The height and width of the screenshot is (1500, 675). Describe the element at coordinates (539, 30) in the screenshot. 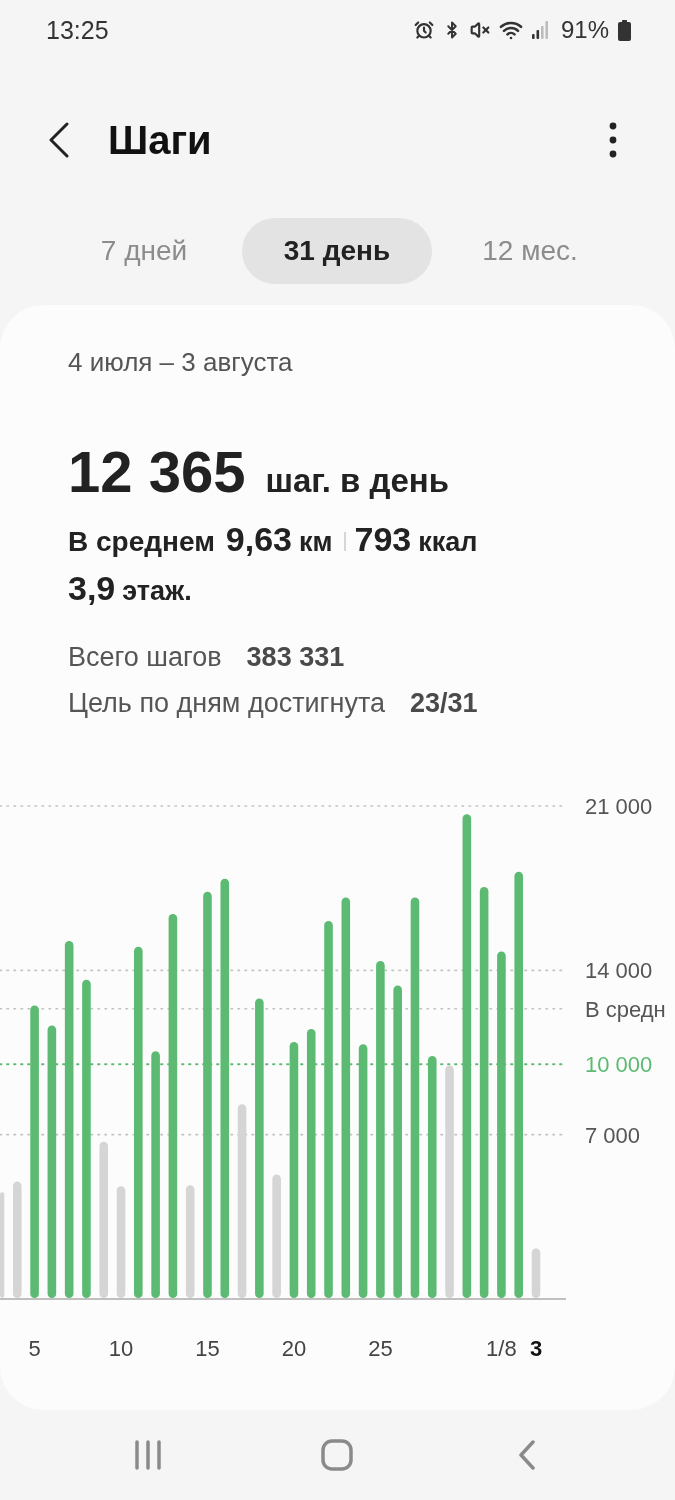

I see `signal-icon` at that location.